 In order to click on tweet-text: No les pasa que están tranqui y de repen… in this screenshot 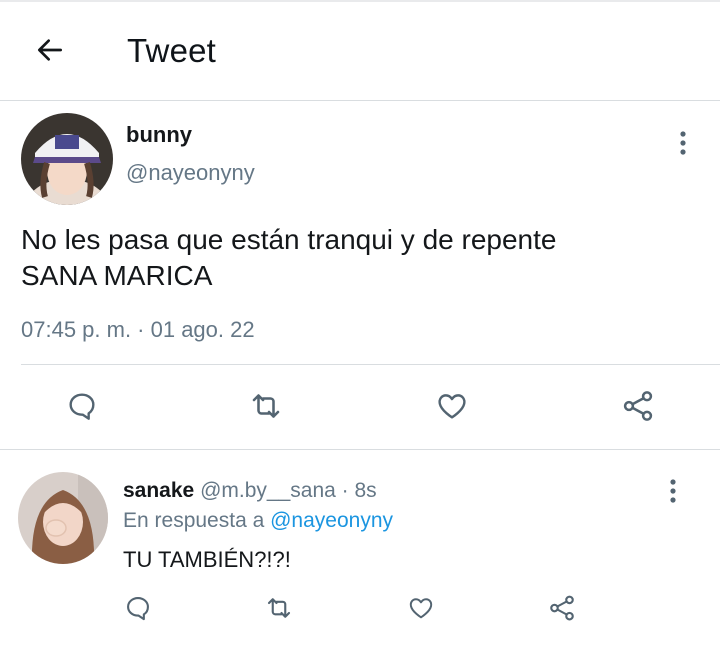, I will do `click(351, 258)`.